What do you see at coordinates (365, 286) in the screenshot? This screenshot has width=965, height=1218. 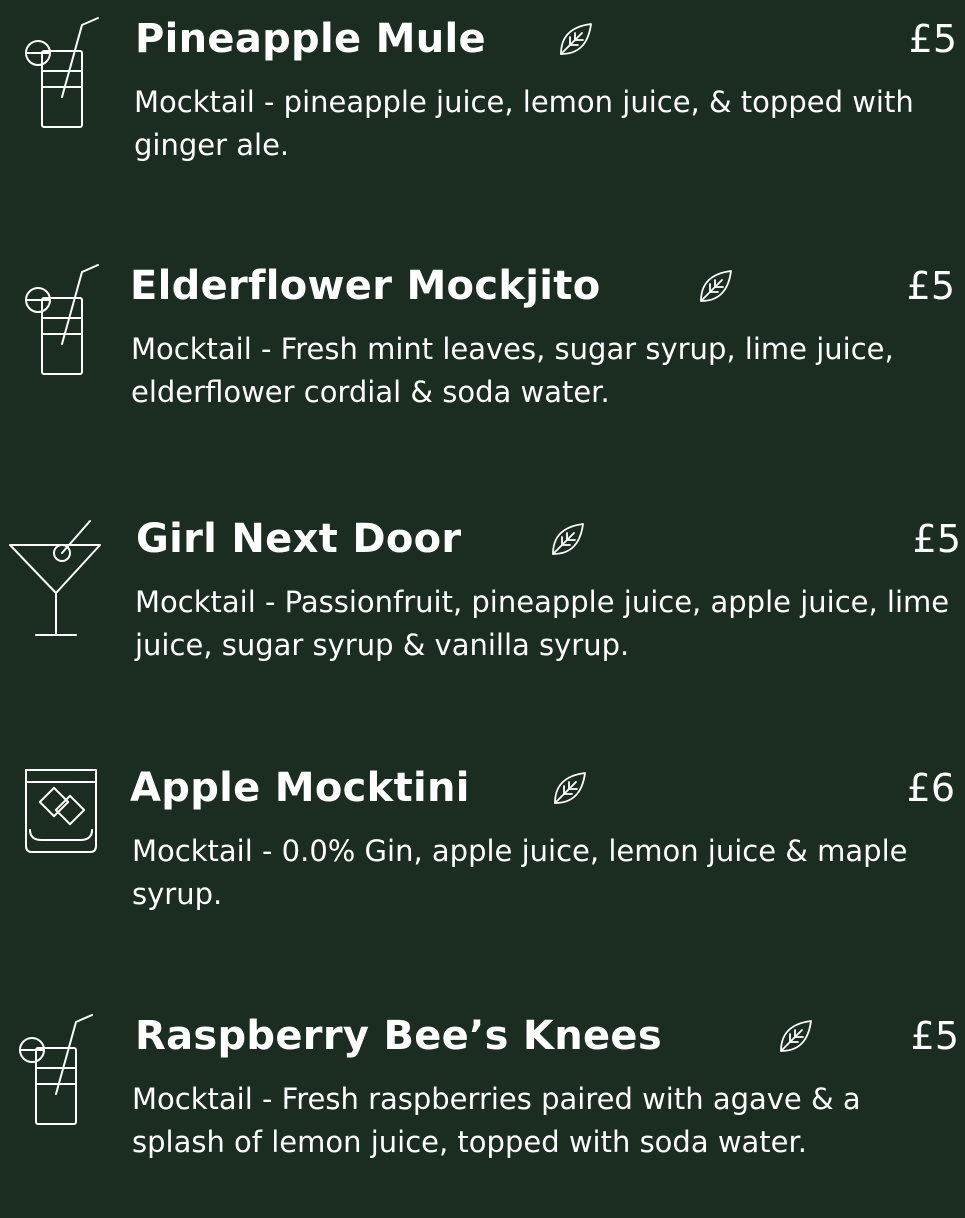 I see `item-name: Elderflower Mockjito` at bounding box center [365, 286].